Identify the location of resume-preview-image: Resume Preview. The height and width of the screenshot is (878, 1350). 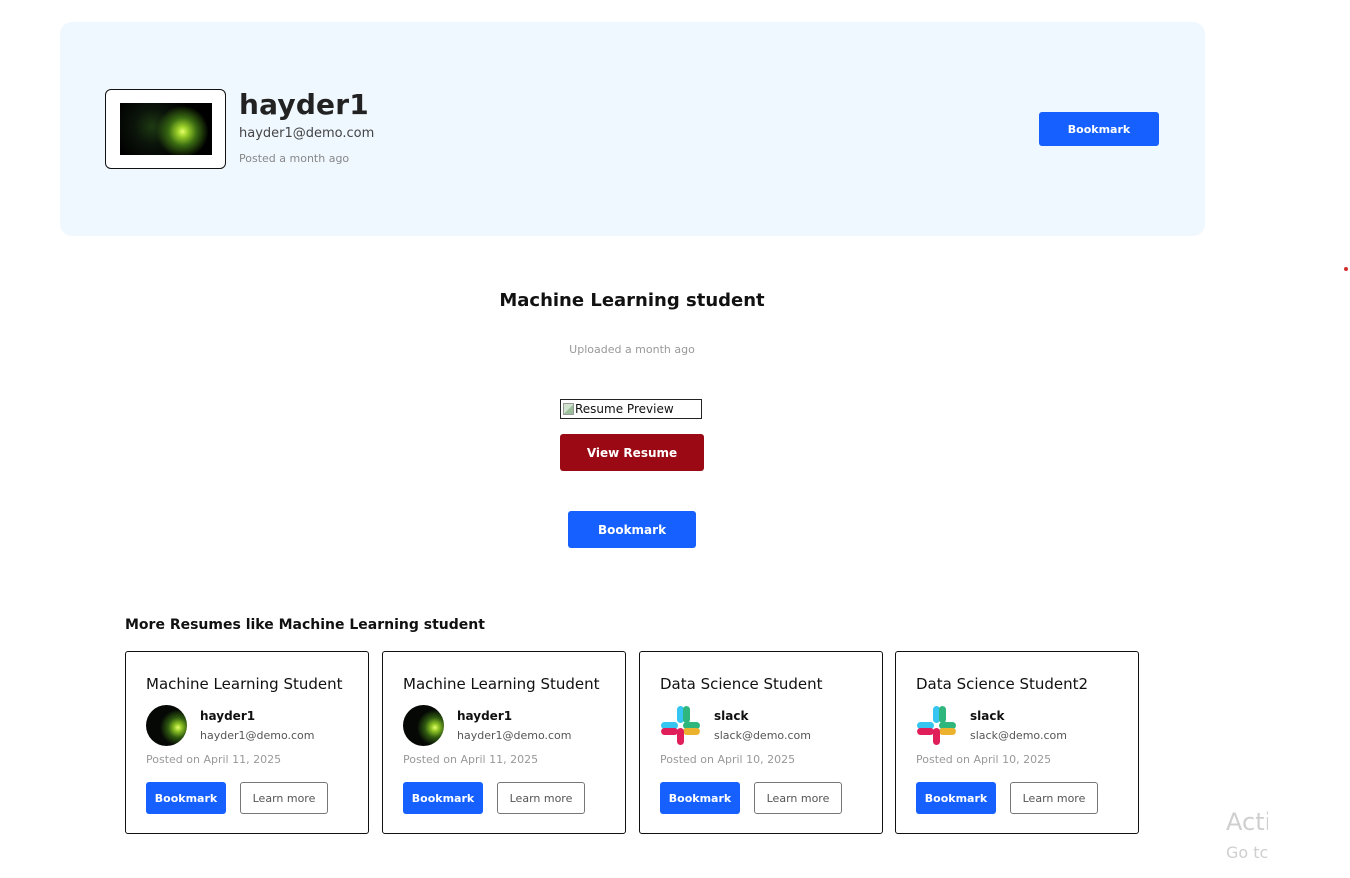
(631, 409).